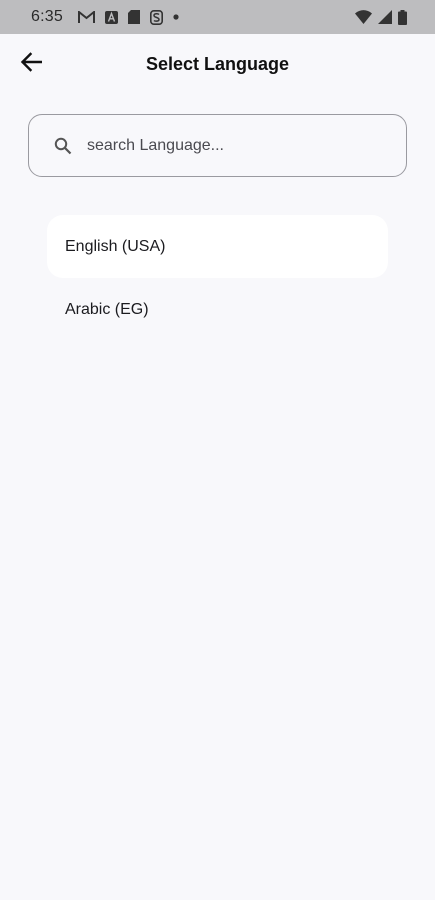  What do you see at coordinates (227, 145) in the screenshot?
I see `search-input` at bounding box center [227, 145].